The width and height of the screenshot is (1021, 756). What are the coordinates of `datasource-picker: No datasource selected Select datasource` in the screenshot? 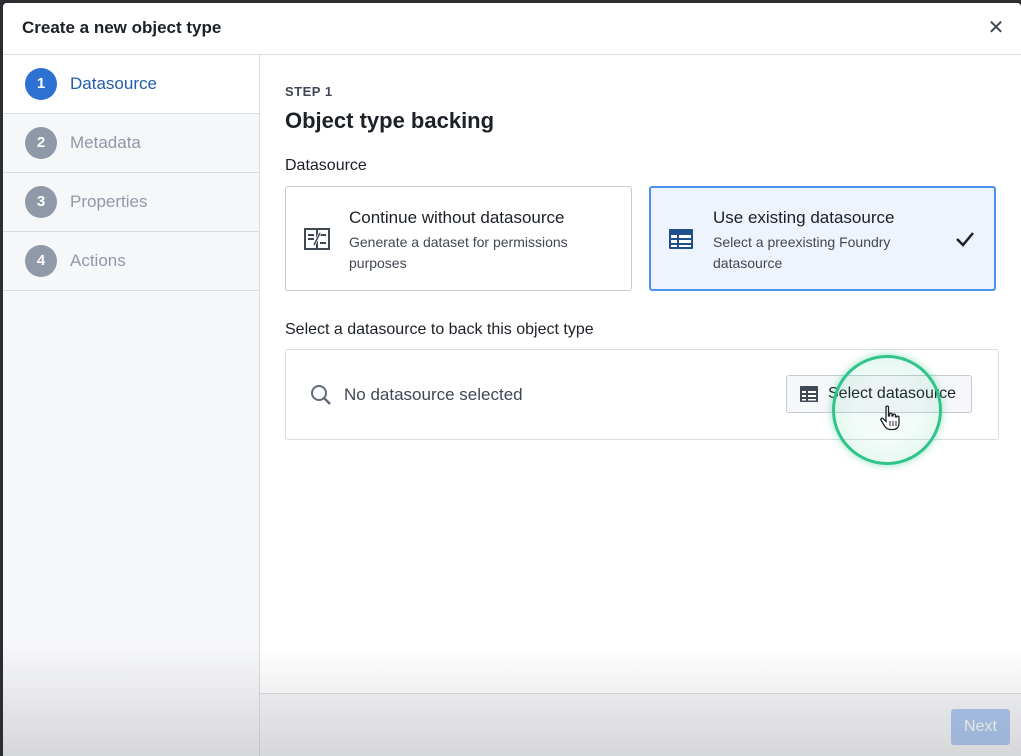 It's located at (642, 394).